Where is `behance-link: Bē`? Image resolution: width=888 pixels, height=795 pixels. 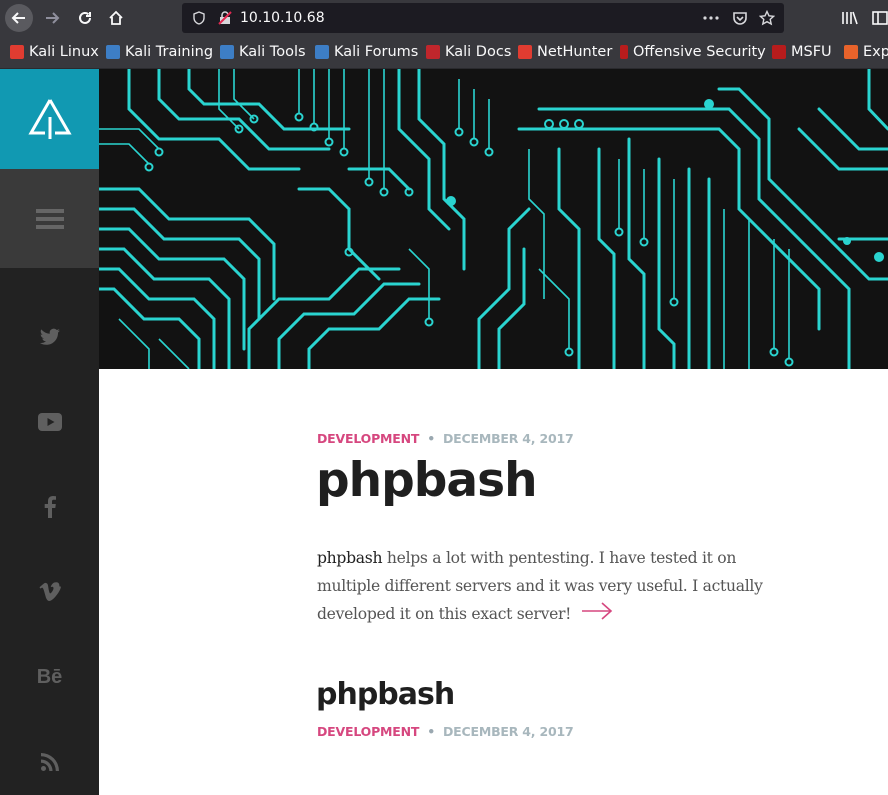 behance-link: Bē is located at coordinates (49, 677).